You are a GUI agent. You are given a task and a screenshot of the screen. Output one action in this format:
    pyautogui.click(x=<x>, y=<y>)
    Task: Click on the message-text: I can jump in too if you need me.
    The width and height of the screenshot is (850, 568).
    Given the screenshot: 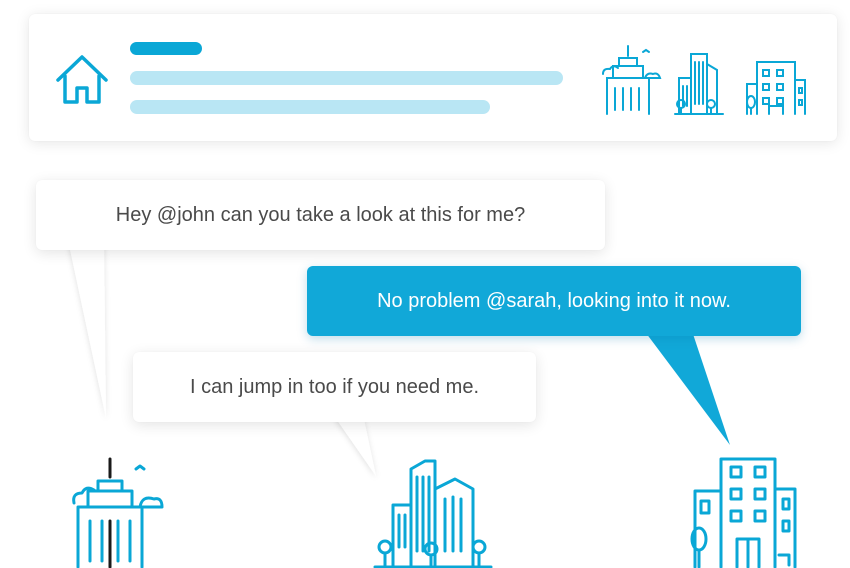 What is the action you would take?
    pyautogui.click(x=334, y=387)
    